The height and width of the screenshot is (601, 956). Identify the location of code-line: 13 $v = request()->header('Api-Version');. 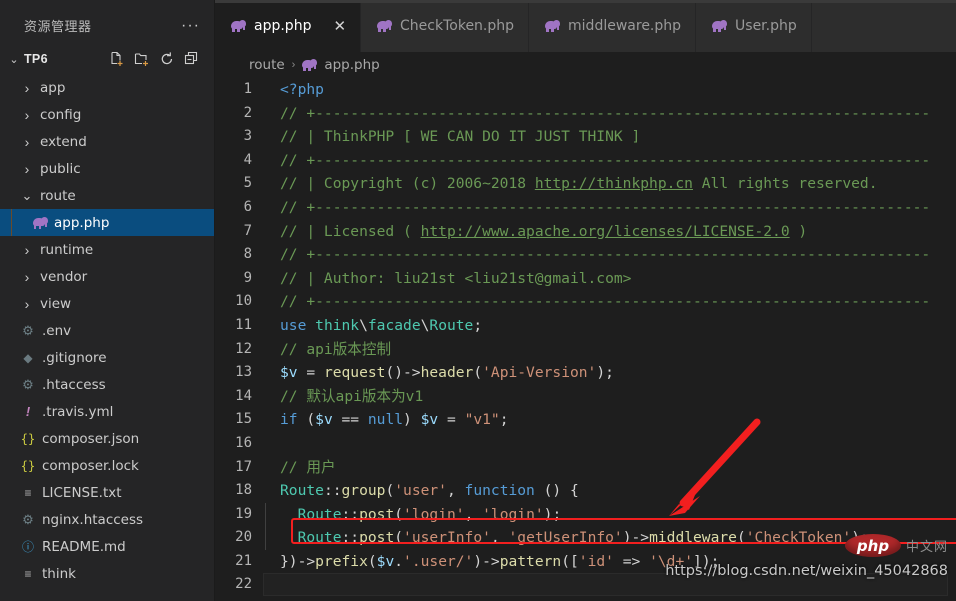
(585, 373).